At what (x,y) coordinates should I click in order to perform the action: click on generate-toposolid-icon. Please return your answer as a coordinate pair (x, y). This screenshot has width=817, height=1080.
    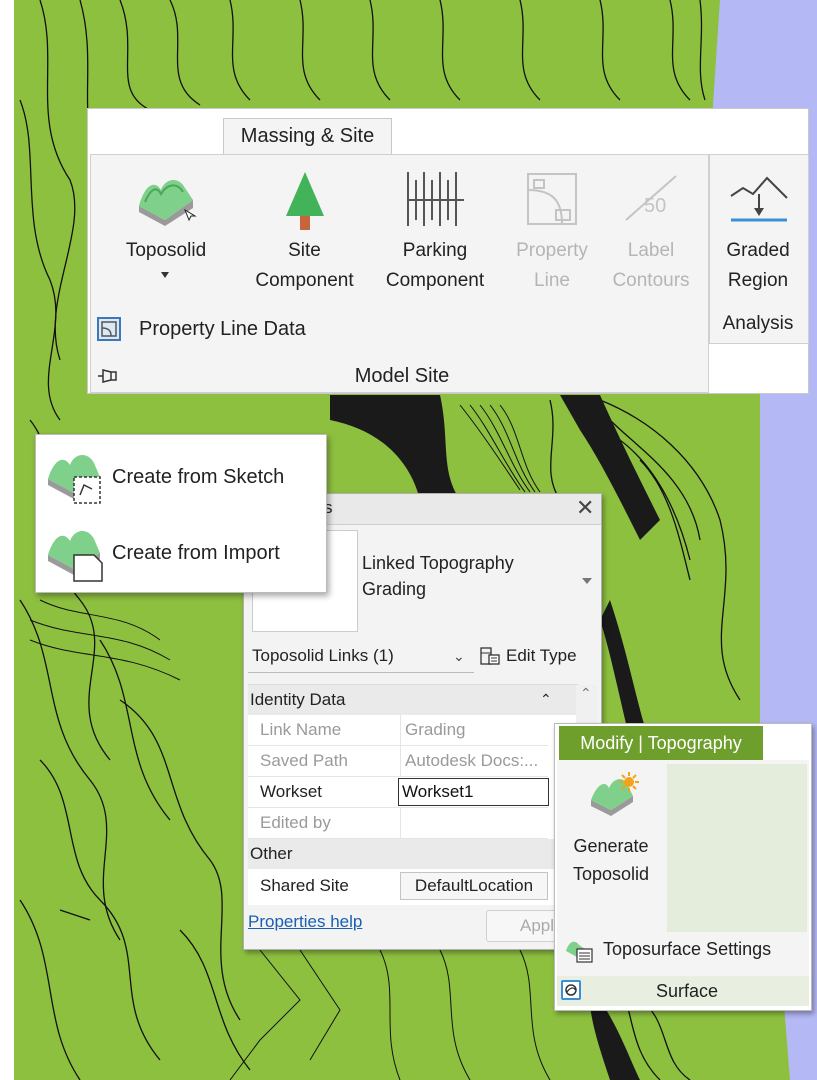
    Looking at the image, I should click on (615, 794).